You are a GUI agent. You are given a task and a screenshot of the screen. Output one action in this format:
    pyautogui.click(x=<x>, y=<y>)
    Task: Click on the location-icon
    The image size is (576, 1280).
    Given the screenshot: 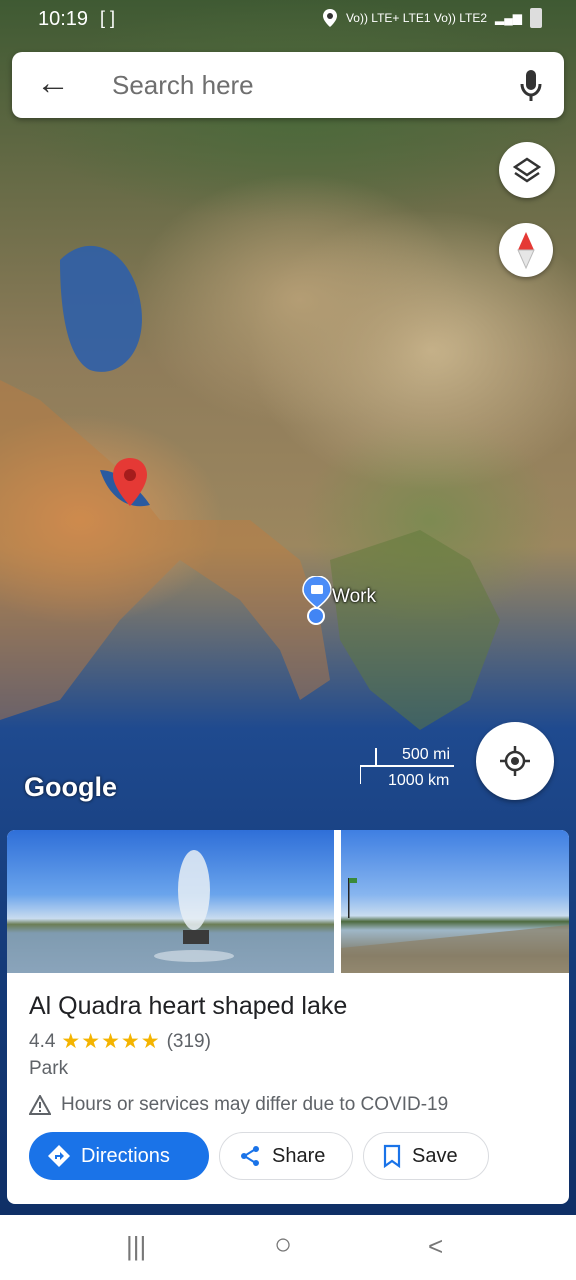 What is the action you would take?
    pyautogui.click(x=329, y=18)
    